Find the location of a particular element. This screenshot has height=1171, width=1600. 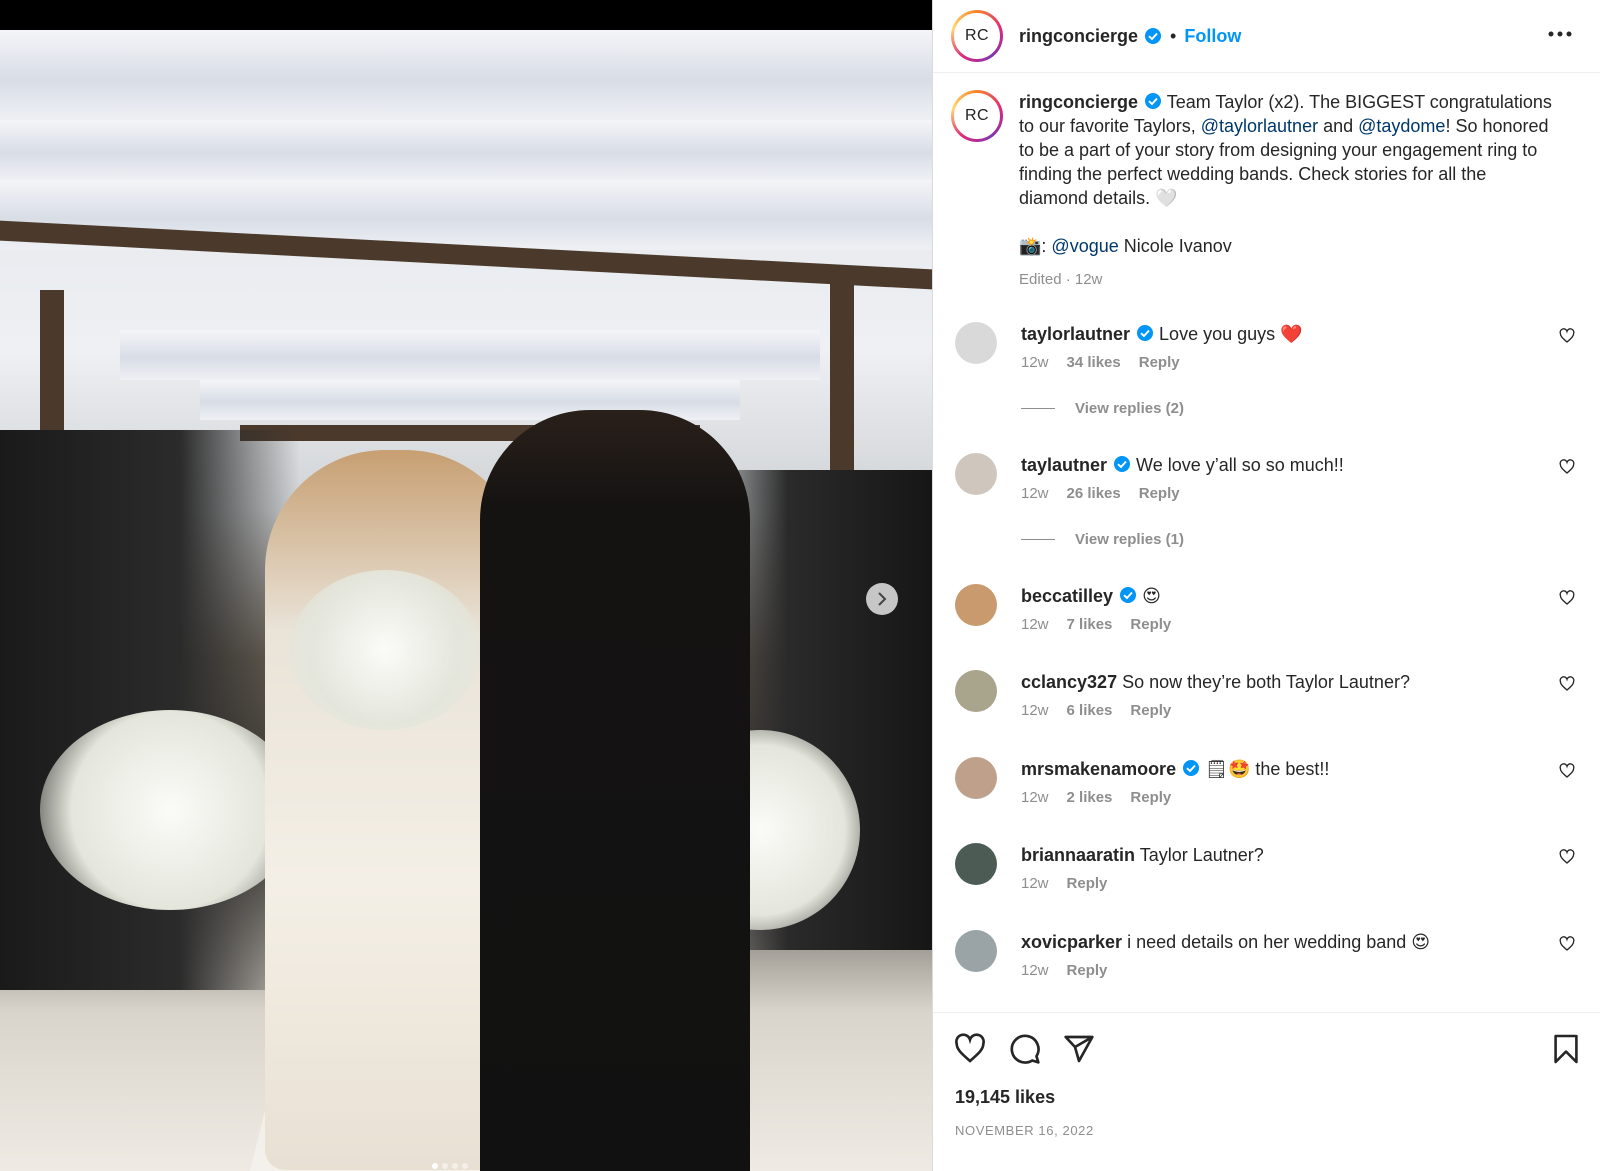

comment-item: briannaaratin Taylor Lautner? 12w Reply is located at coordinates (1271, 867).